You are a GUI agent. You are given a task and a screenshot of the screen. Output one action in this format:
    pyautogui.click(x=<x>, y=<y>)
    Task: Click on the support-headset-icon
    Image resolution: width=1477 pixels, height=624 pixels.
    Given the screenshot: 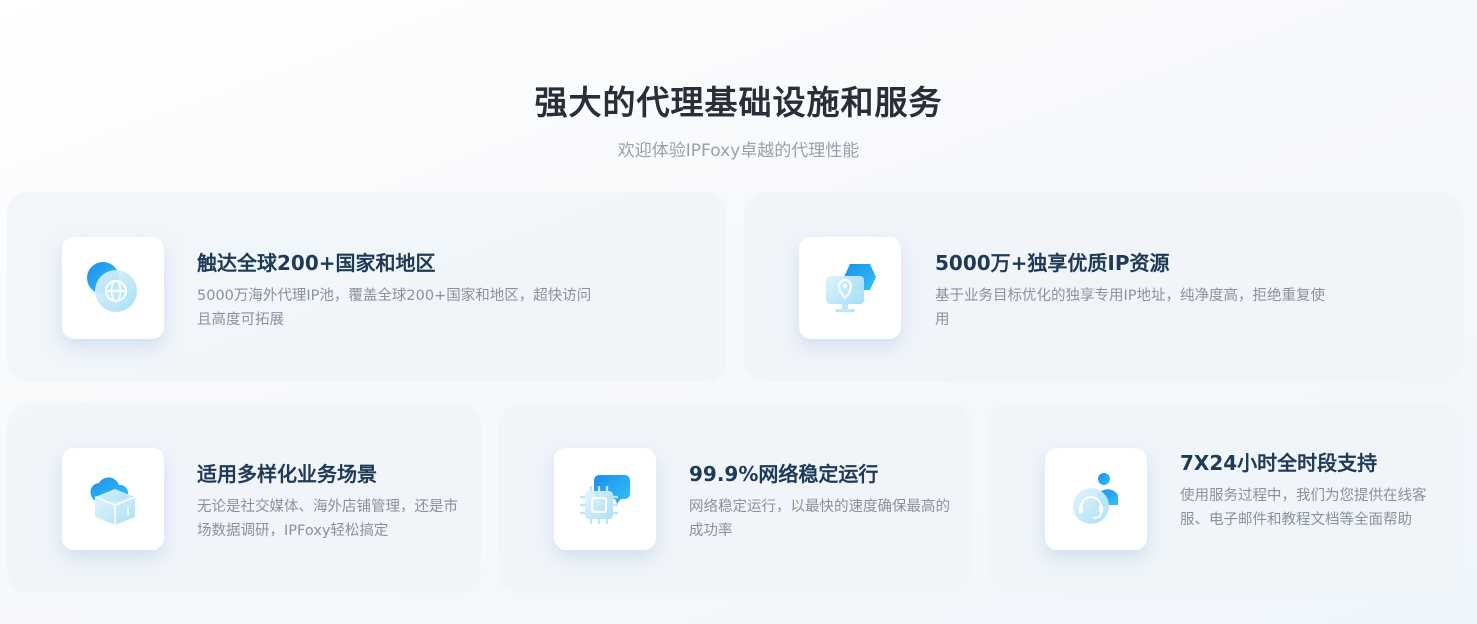 What is the action you would take?
    pyautogui.click(x=1096, y=499)
    